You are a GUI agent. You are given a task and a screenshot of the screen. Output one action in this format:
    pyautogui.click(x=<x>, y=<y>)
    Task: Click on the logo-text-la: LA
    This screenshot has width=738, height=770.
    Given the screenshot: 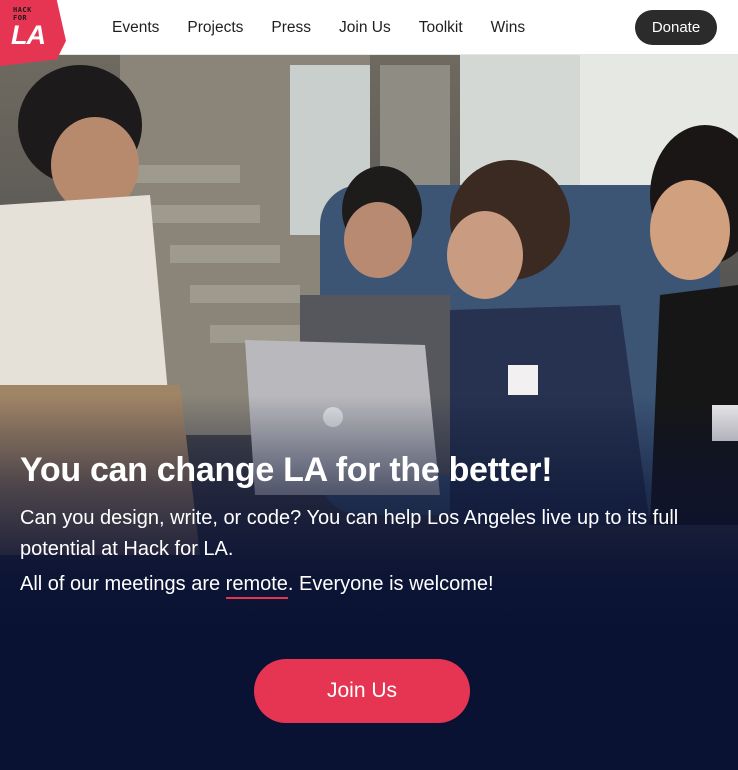 What is the action you would take?
    pyautogui.click(x=28, y=35)
    